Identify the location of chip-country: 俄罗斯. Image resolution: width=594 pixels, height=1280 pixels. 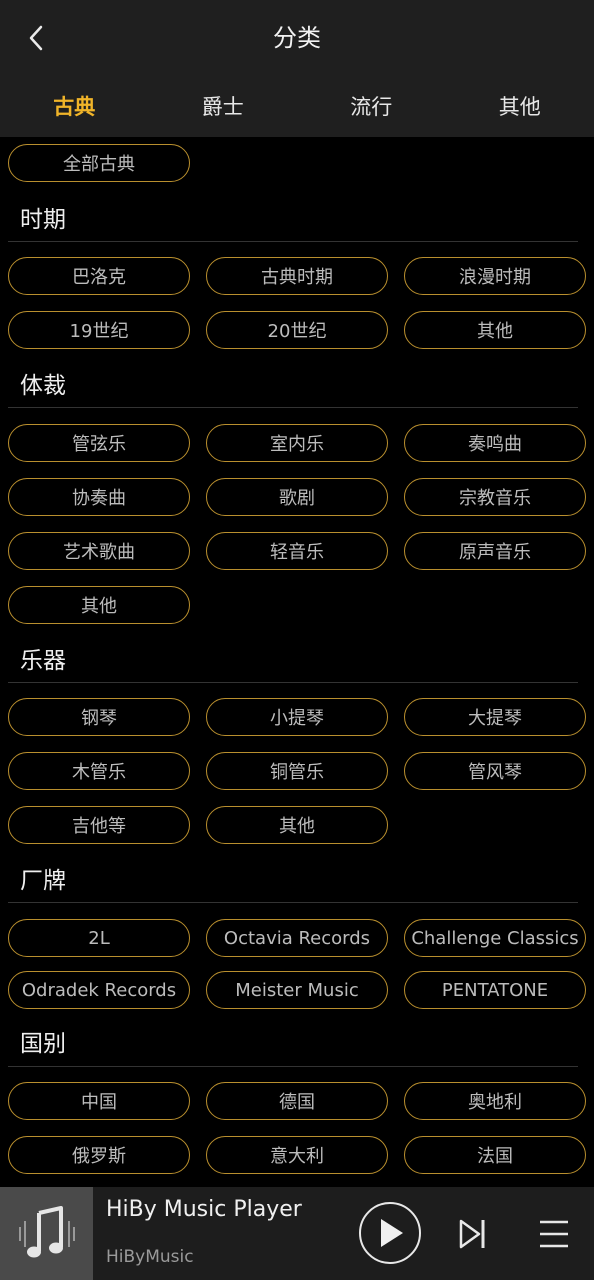
(99, 1155).